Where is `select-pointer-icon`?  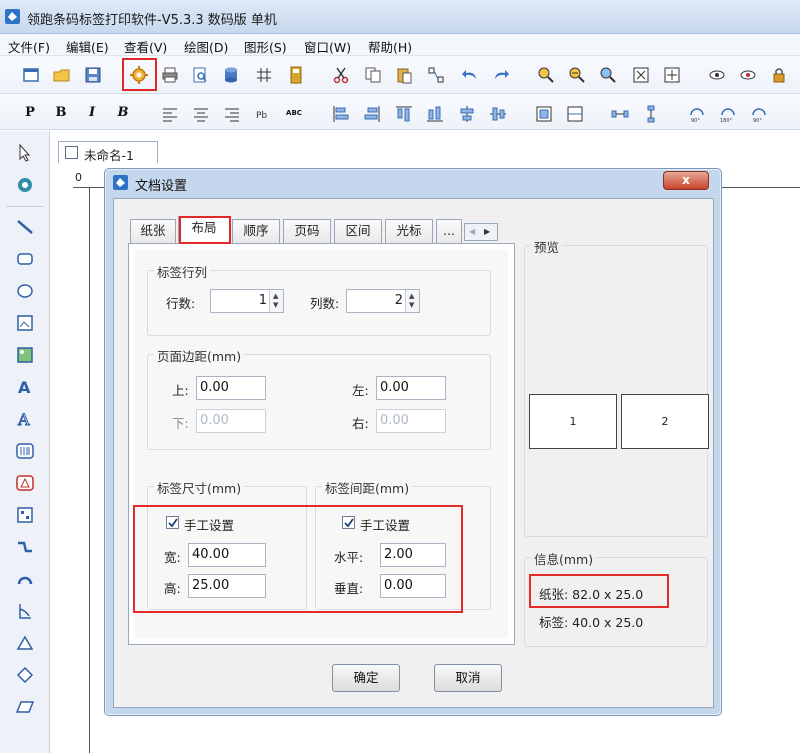
select-pointer-icon is located at coordinates (25, 153).